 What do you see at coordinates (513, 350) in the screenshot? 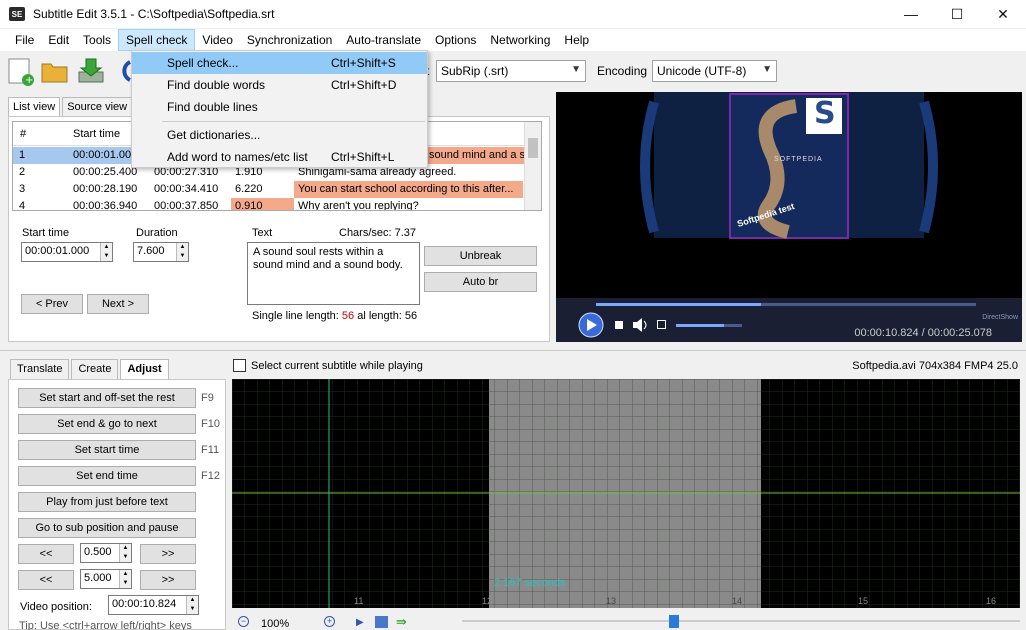
I see `splitter` at bounding box center [513, 350].